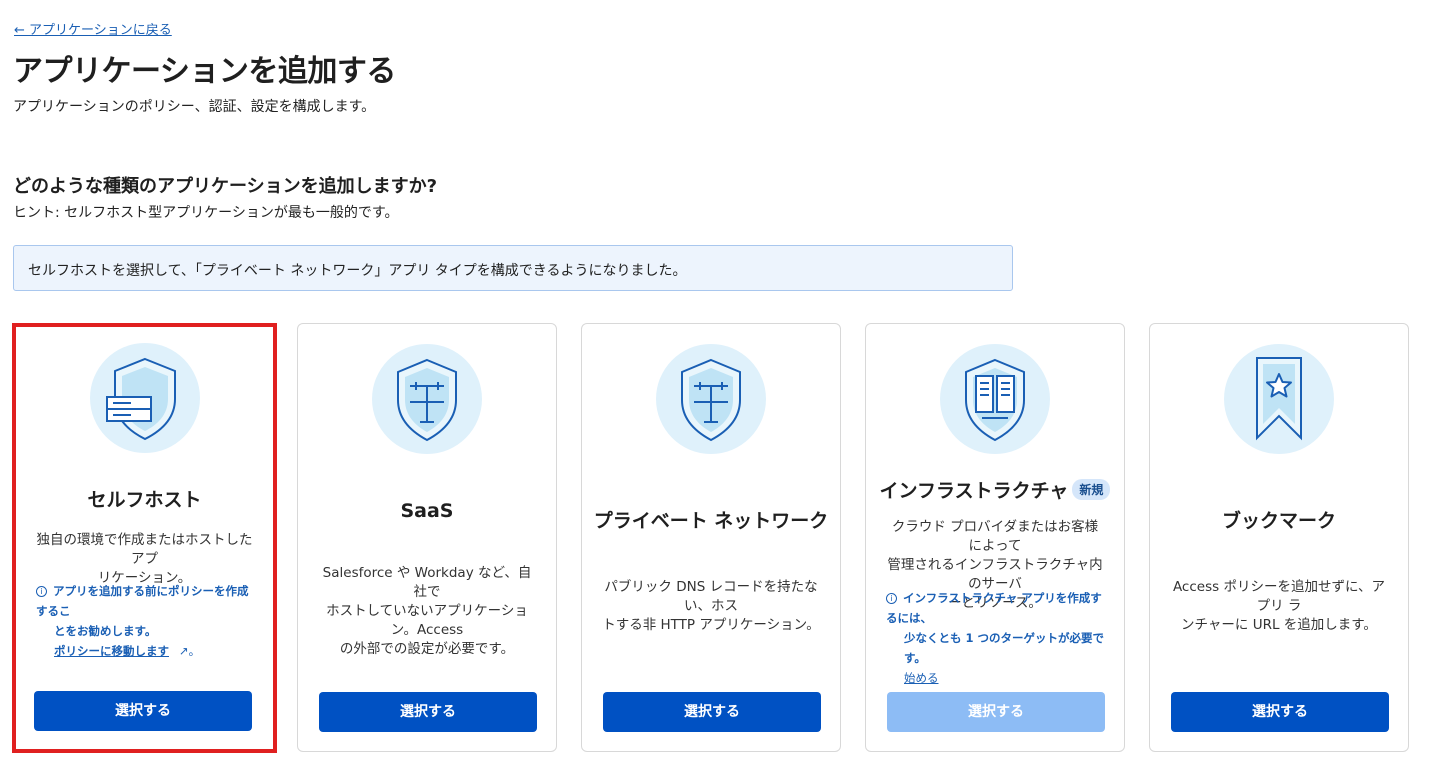 The image size is (1456, 774). I want to click on select-self-hosted-button: 選択する, so click(143, 711).